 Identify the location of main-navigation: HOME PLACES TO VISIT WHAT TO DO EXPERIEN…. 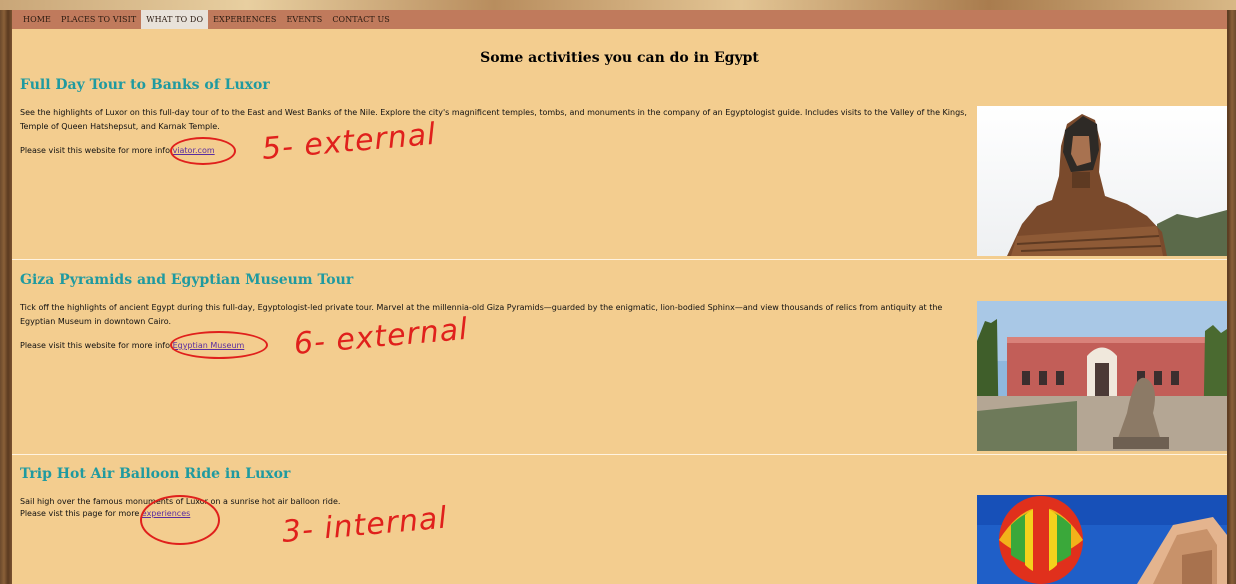
(619, 19).